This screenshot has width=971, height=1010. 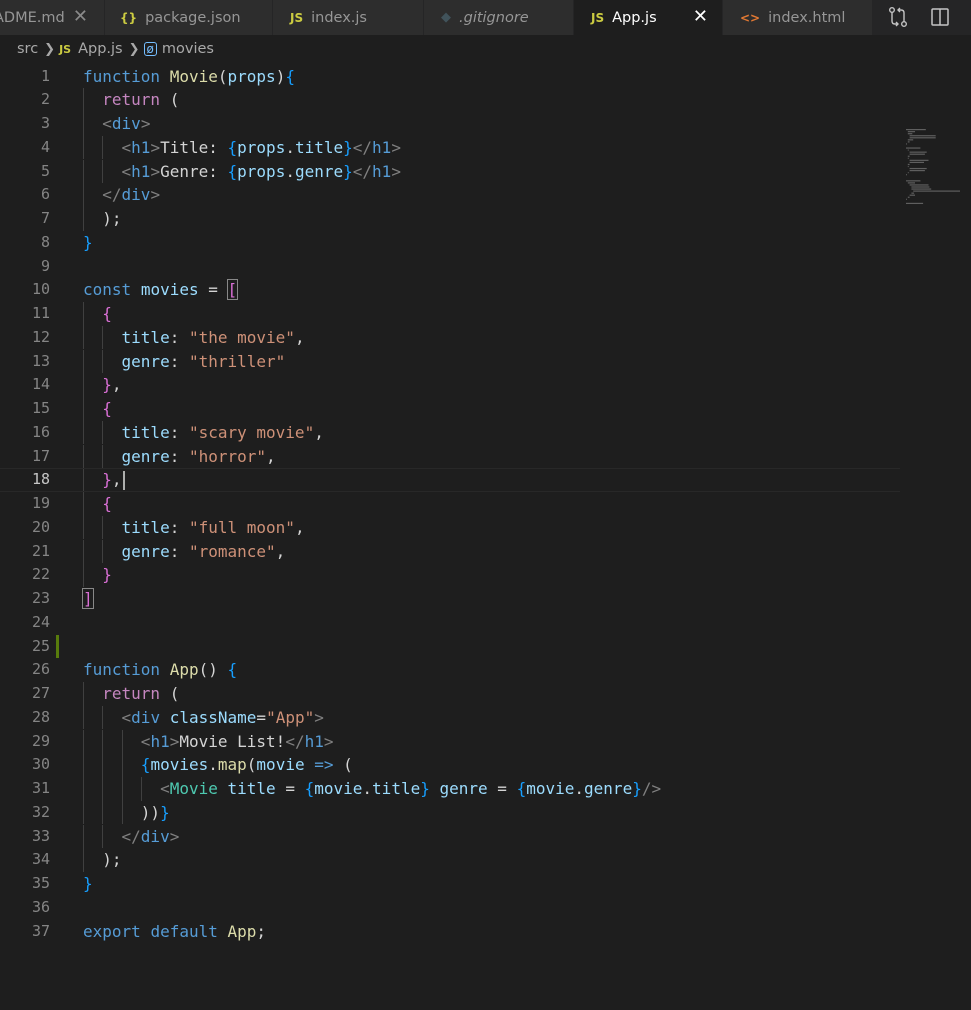 I want to click on code-text: <div>, so click(x=126, y=123).